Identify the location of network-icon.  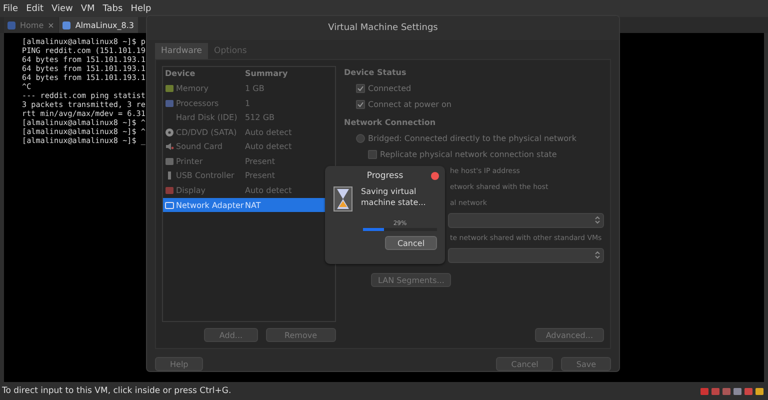
(169, 205).